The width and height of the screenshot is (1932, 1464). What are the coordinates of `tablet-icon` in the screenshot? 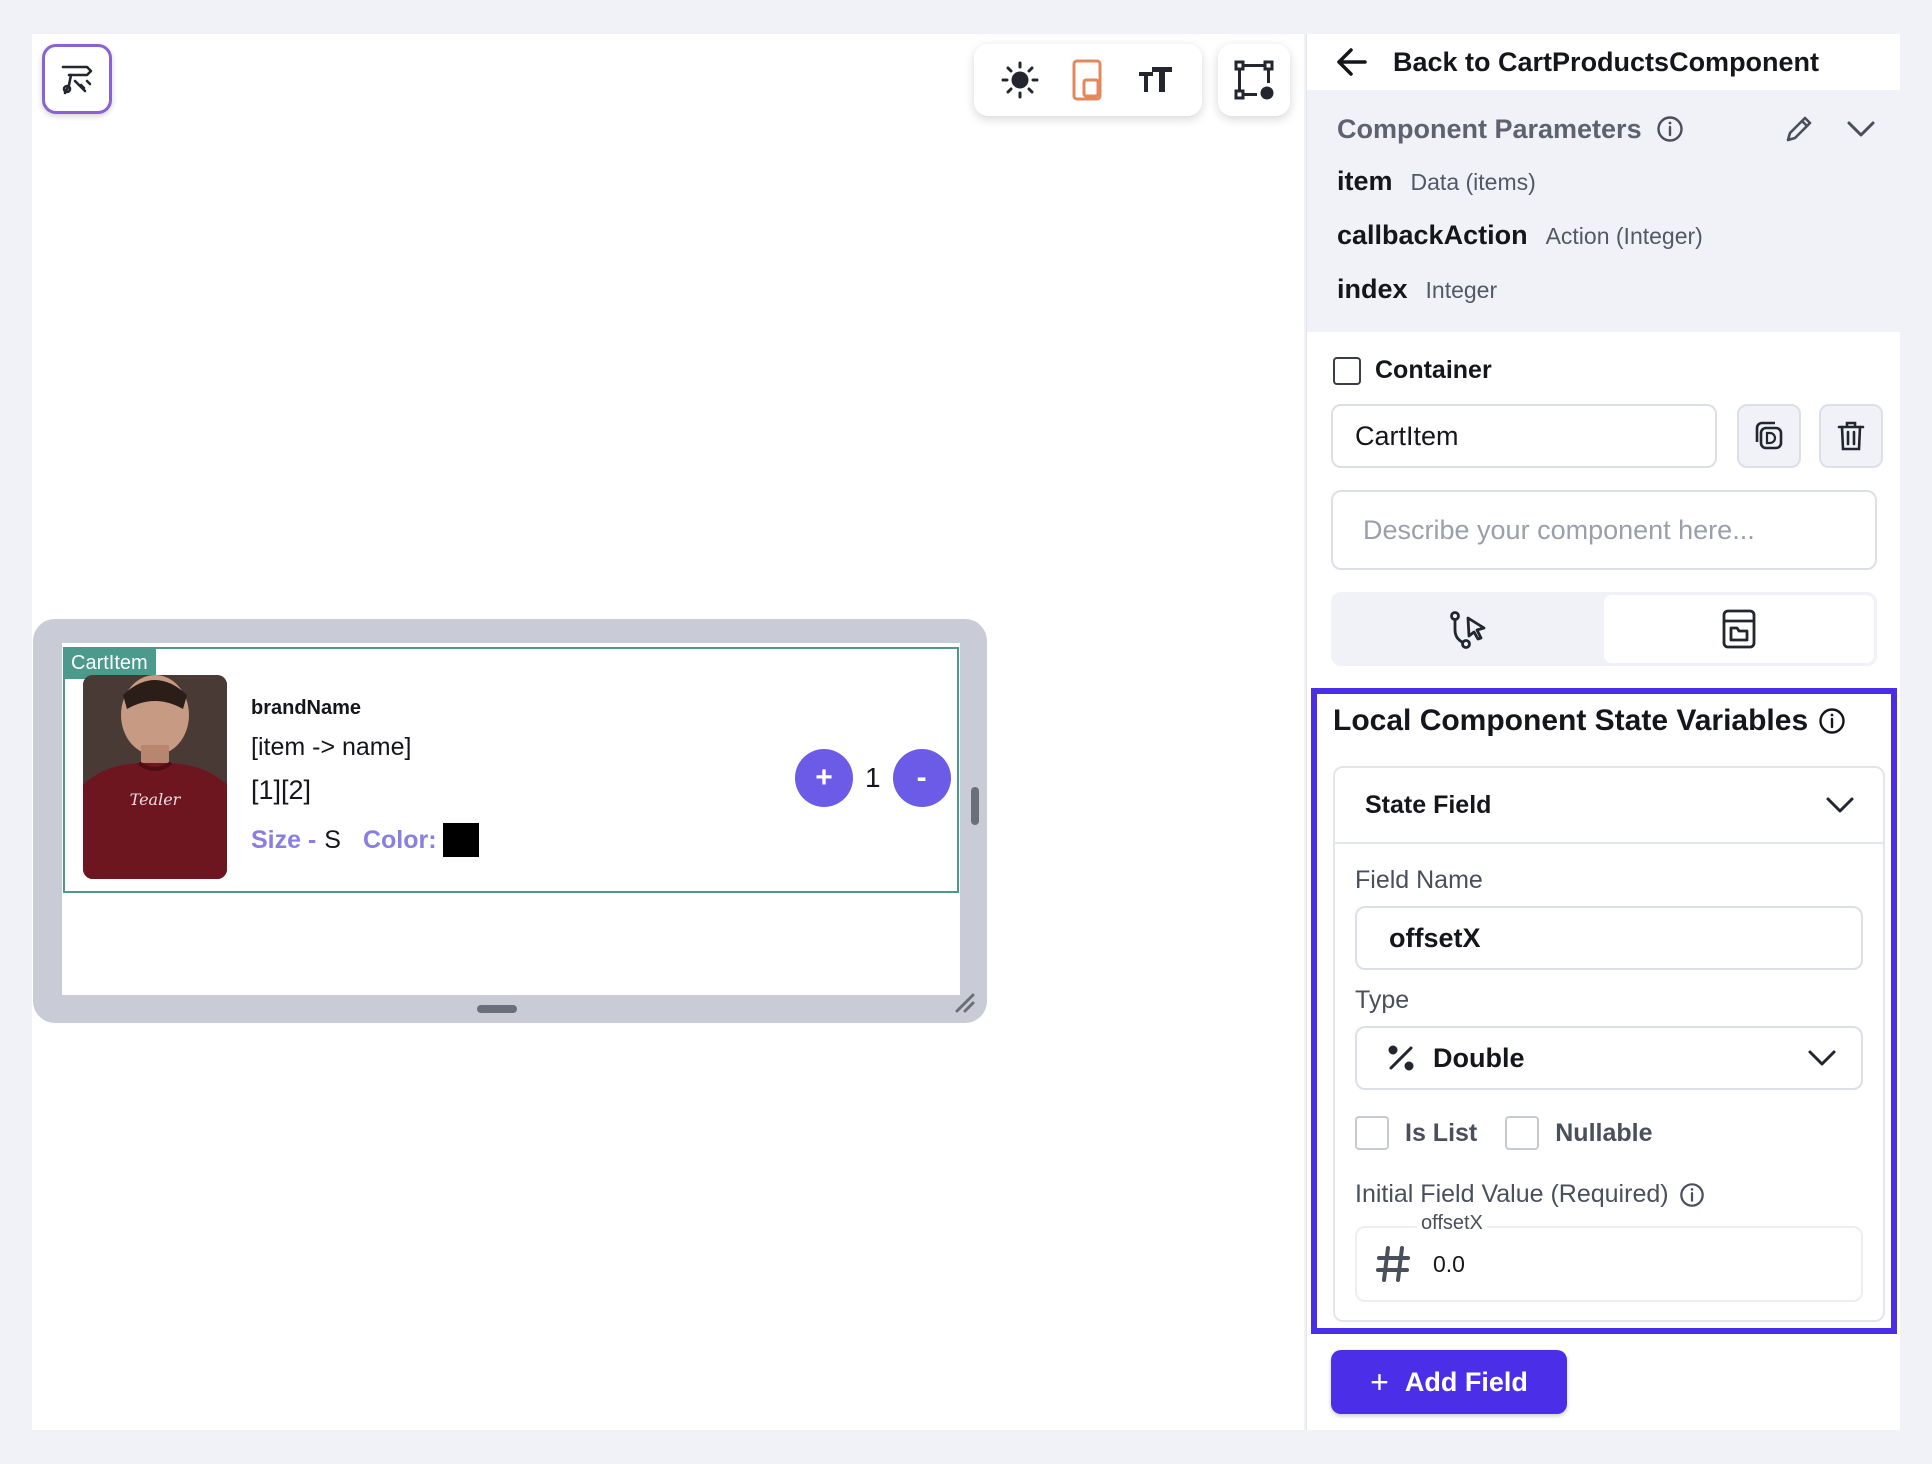 It's located at (1087, 80).